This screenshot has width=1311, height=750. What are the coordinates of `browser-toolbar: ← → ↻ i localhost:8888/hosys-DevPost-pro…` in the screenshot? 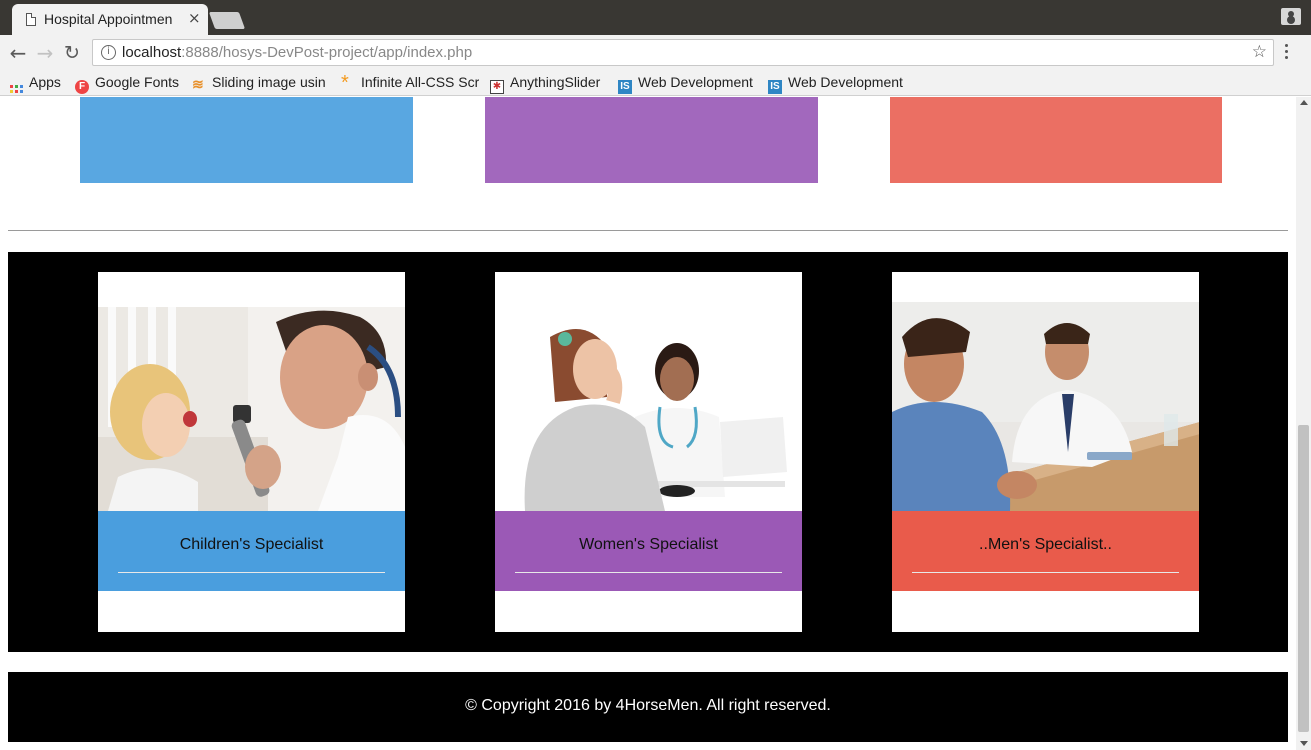 It's located at (655, 53).